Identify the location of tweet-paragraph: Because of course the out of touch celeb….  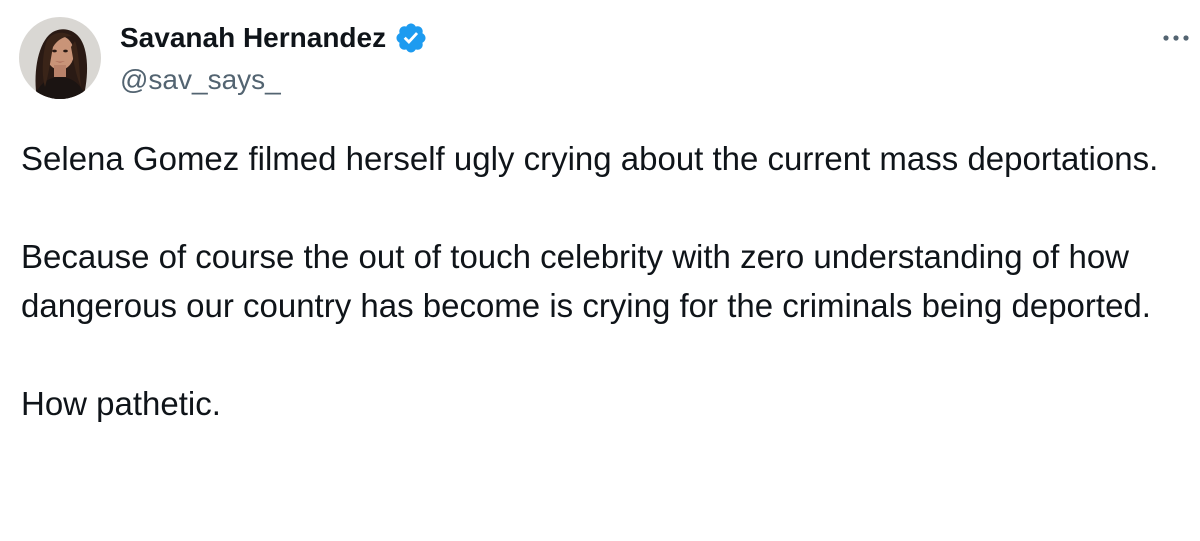
(586, 281).